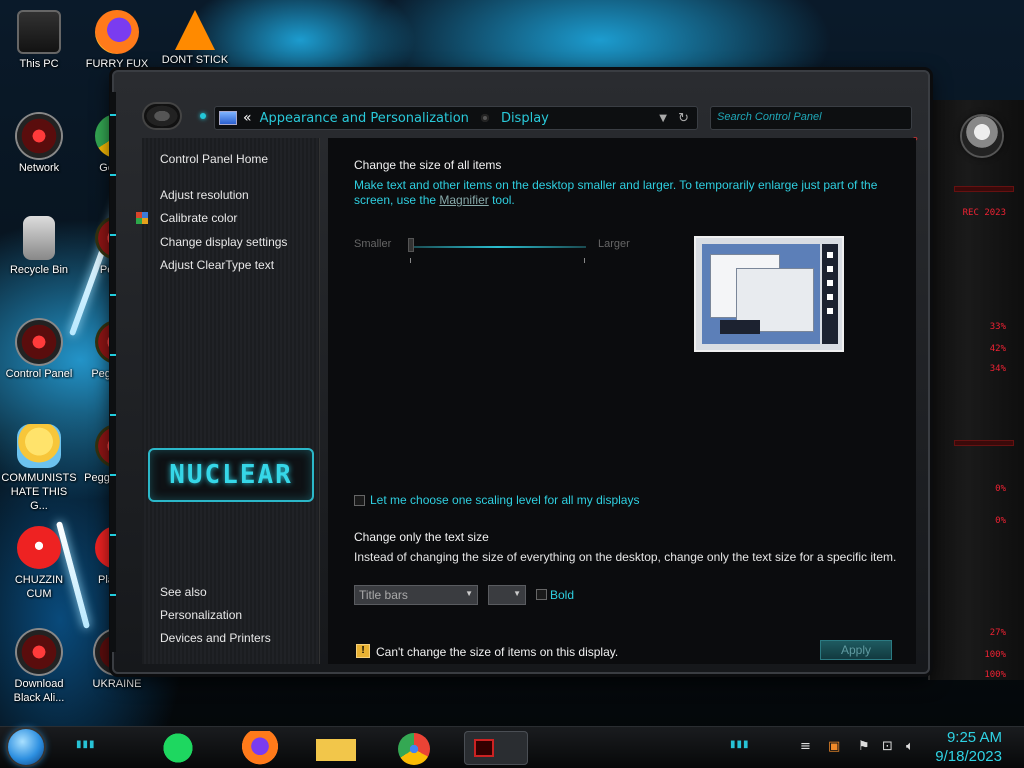 The image size is (1024, 768). What do you see at coordinates (26, 747) in the screenshot?
I see `start-button` at bounding box center [26, 747].